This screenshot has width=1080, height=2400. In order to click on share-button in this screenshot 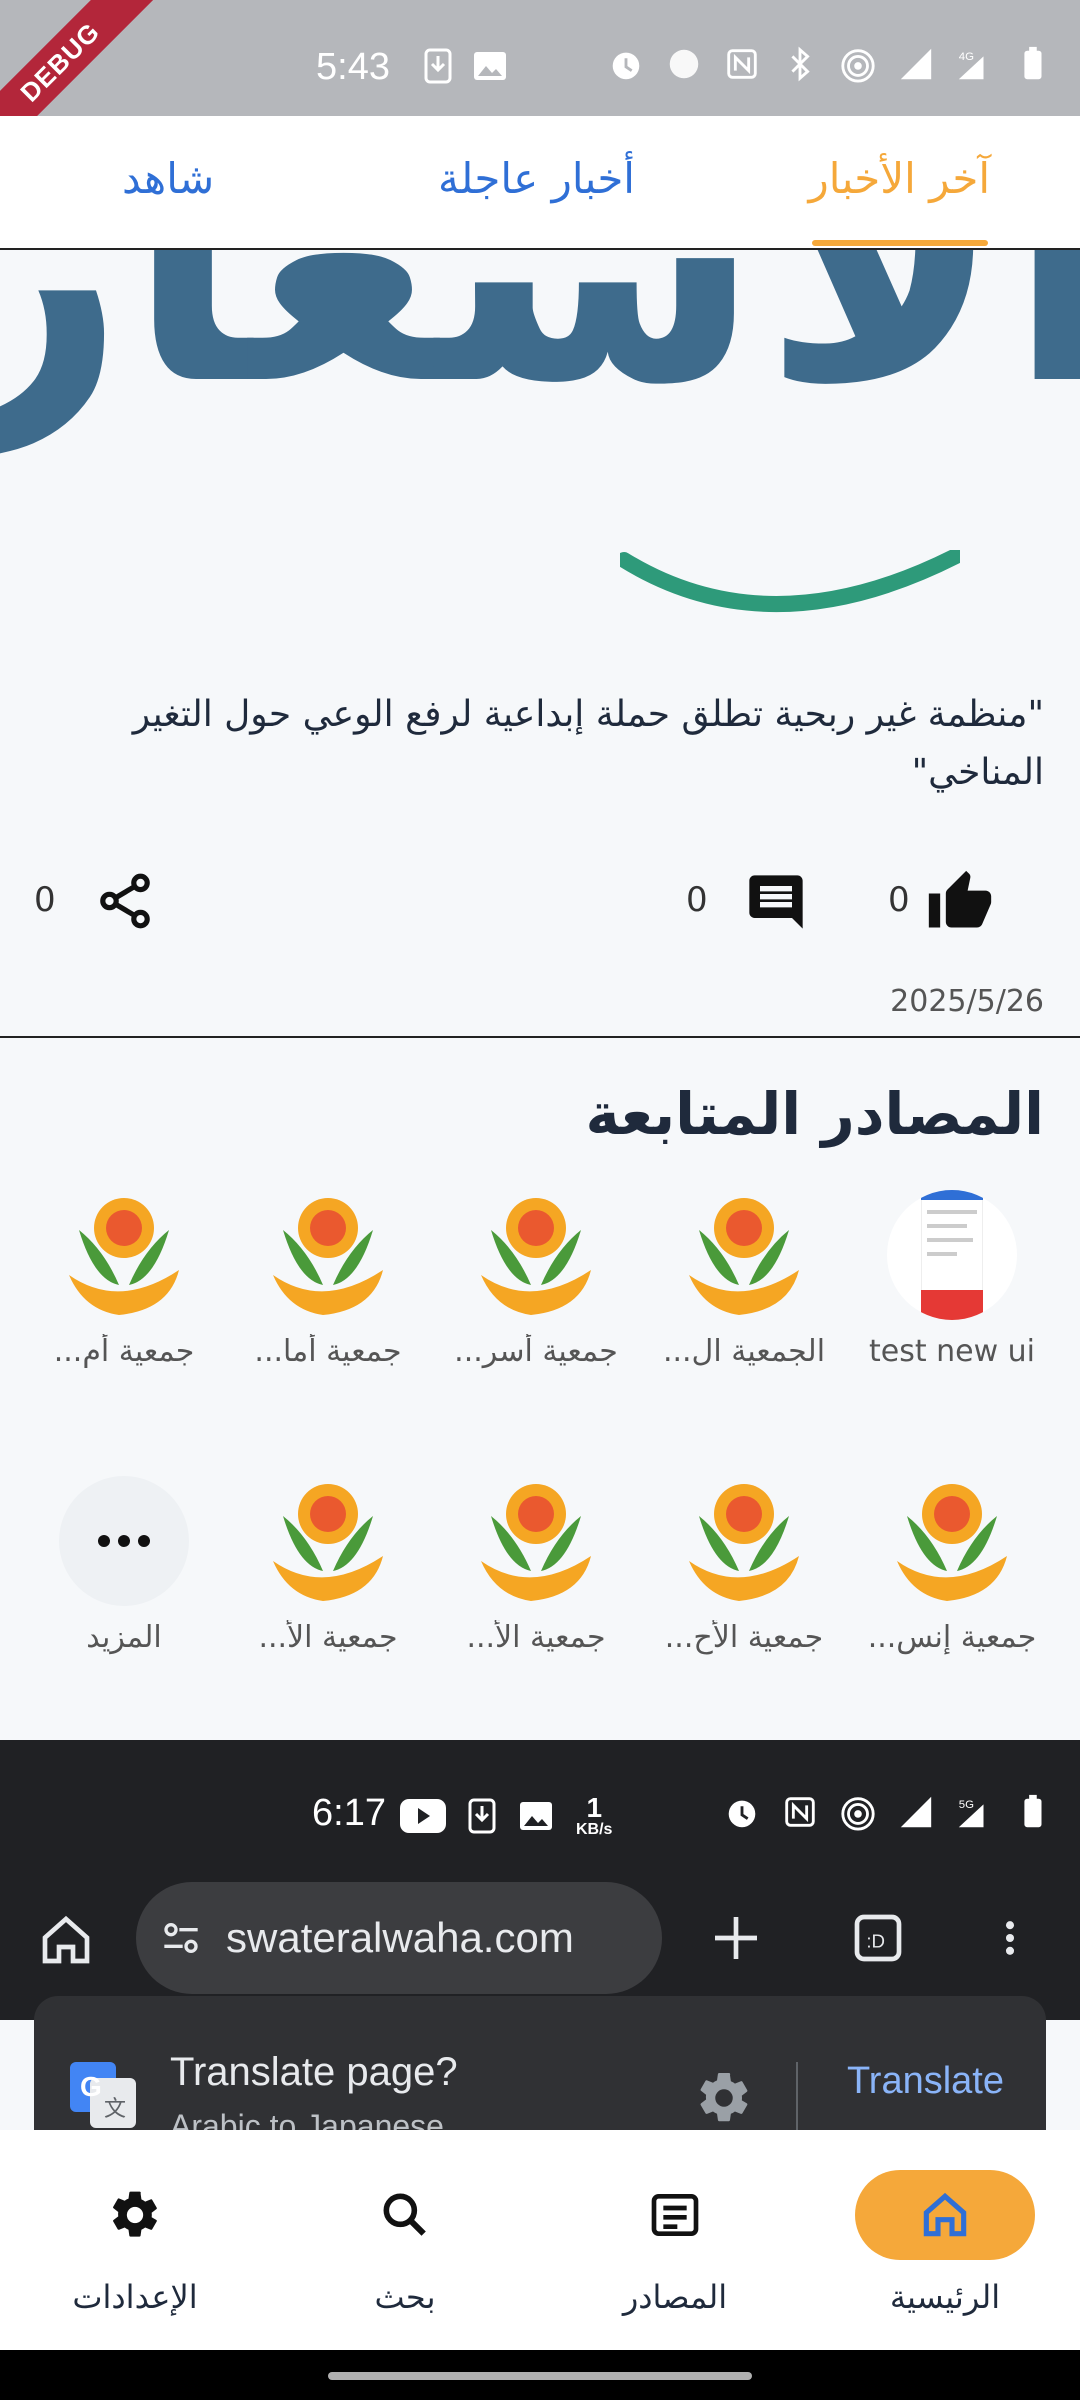, I will do `click(125, 901)`.